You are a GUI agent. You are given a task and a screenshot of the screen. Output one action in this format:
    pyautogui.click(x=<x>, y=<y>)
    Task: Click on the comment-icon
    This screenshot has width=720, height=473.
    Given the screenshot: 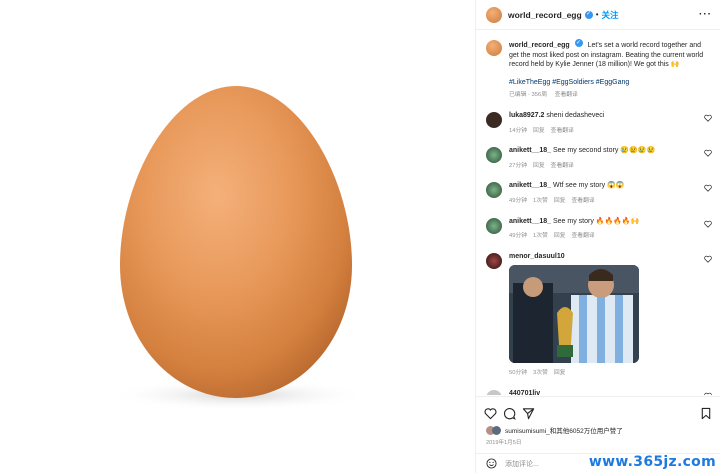 What is the action you would take?
    pyautogui.click(x=509, y=413)
    